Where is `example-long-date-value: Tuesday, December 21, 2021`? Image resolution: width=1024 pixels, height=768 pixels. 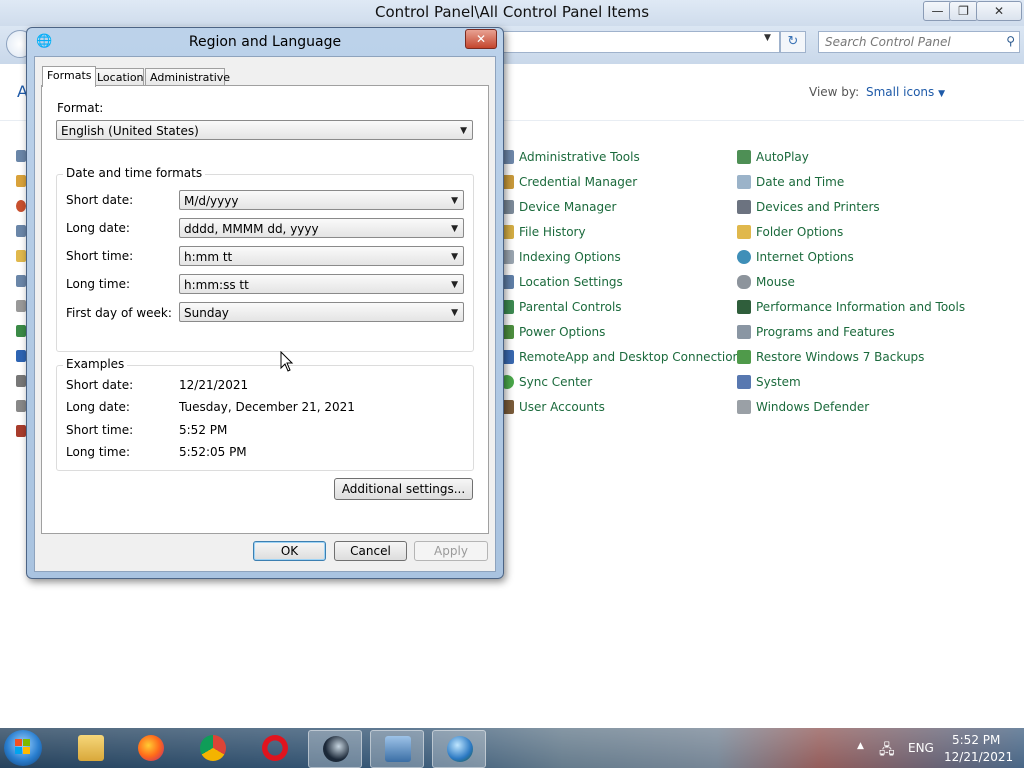
example-long-date-value: Tuesday, December 21, 2021 is located at coordinates (267, 407).